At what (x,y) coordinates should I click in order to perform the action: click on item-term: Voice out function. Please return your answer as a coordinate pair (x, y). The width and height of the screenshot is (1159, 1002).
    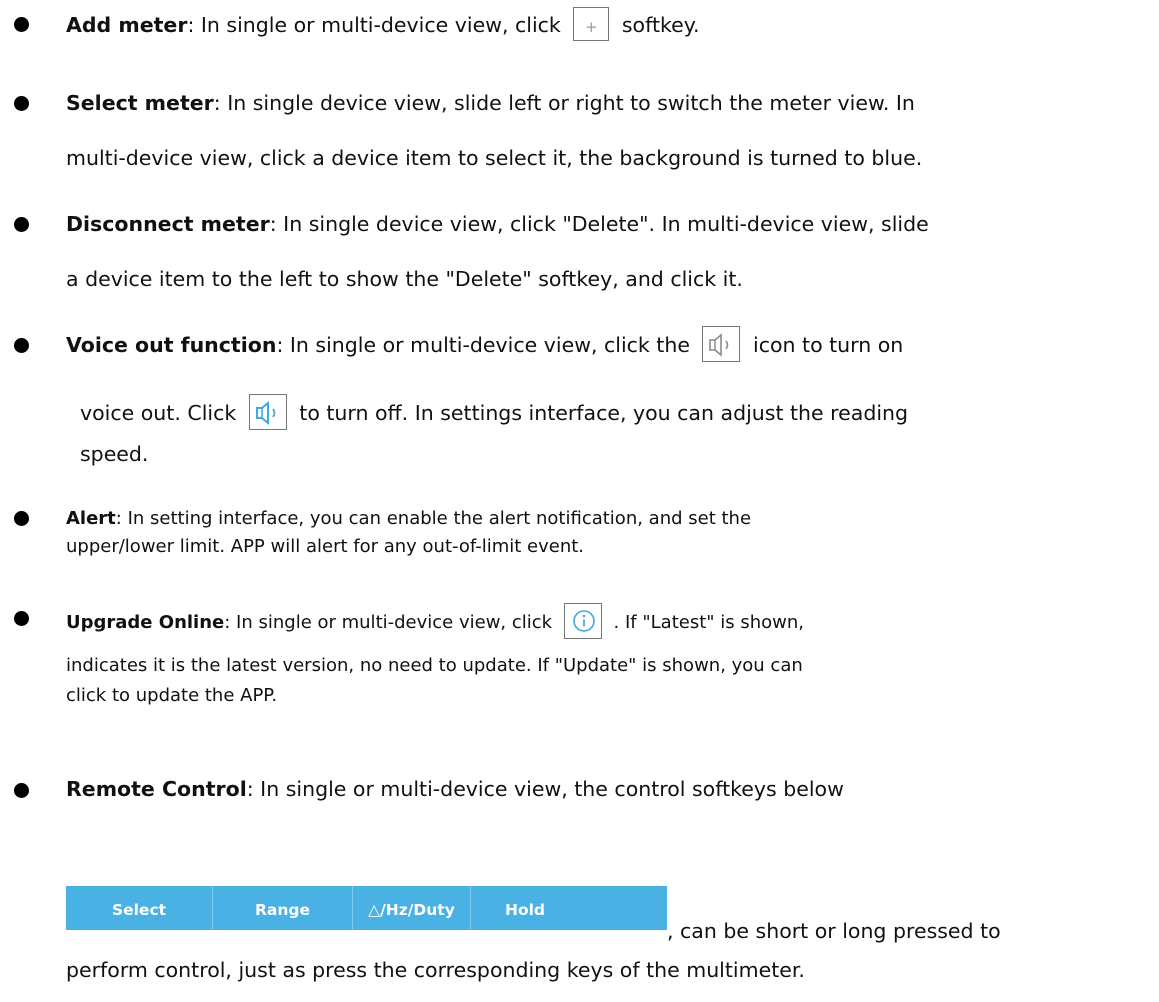
    Looking at the image, I should click on (171, 345).